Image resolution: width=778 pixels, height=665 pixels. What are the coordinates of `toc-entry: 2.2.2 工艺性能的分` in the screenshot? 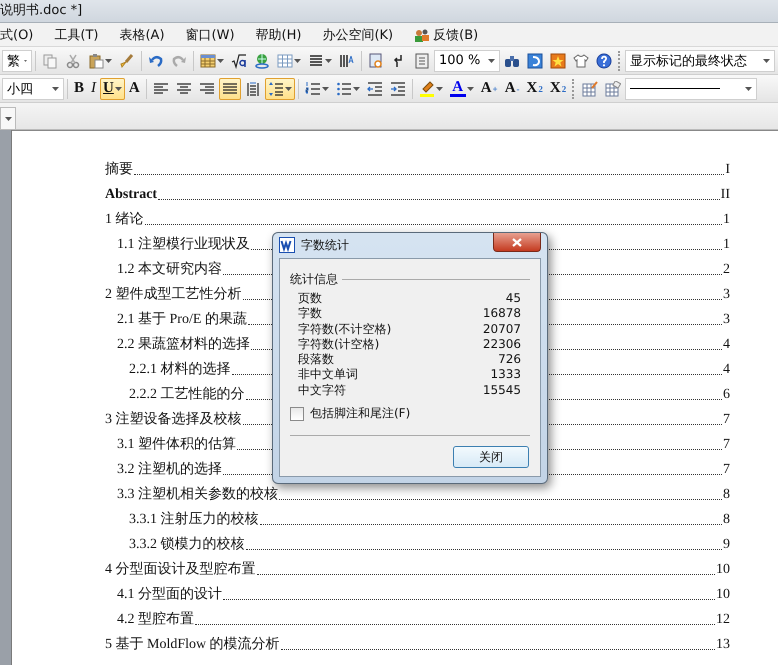 It's located at (186, 394).